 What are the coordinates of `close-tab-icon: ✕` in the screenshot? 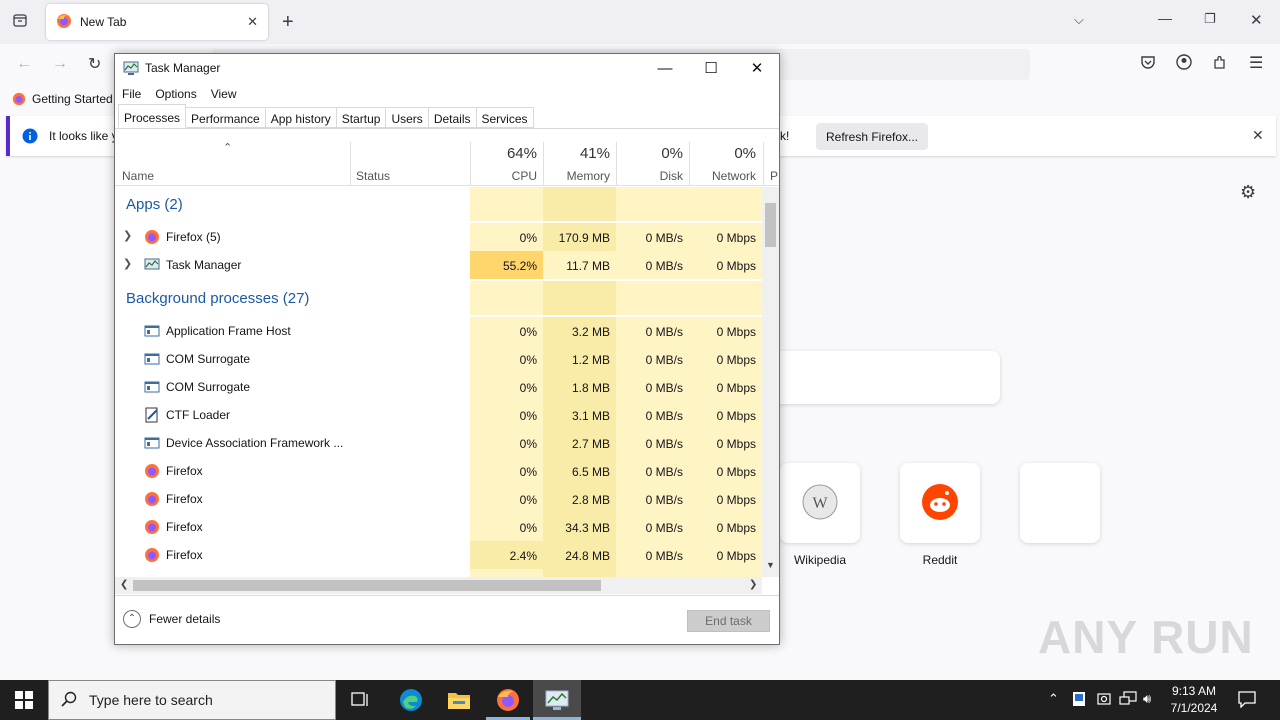 It's located at (252, 22).